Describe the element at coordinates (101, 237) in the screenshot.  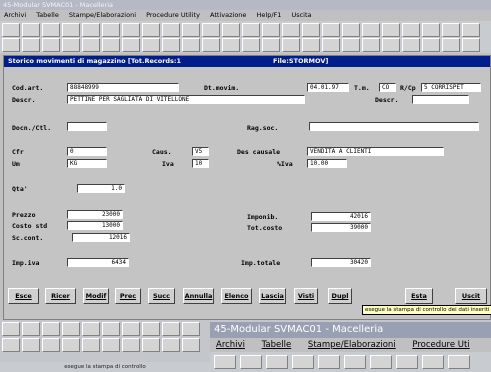
I see `sc-cont-field: 12016` at that location.